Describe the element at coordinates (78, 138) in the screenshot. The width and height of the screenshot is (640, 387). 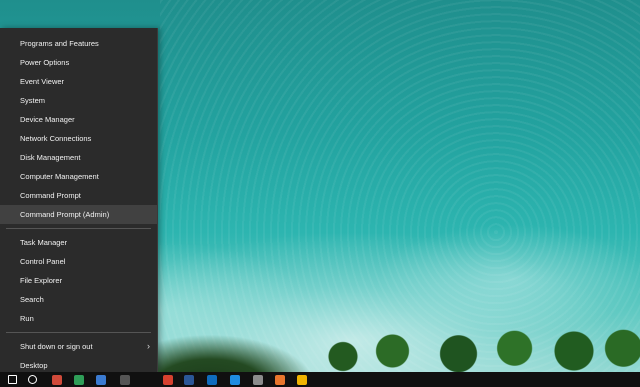
I see `menu-item-network-connections: Network Connections` at that location.